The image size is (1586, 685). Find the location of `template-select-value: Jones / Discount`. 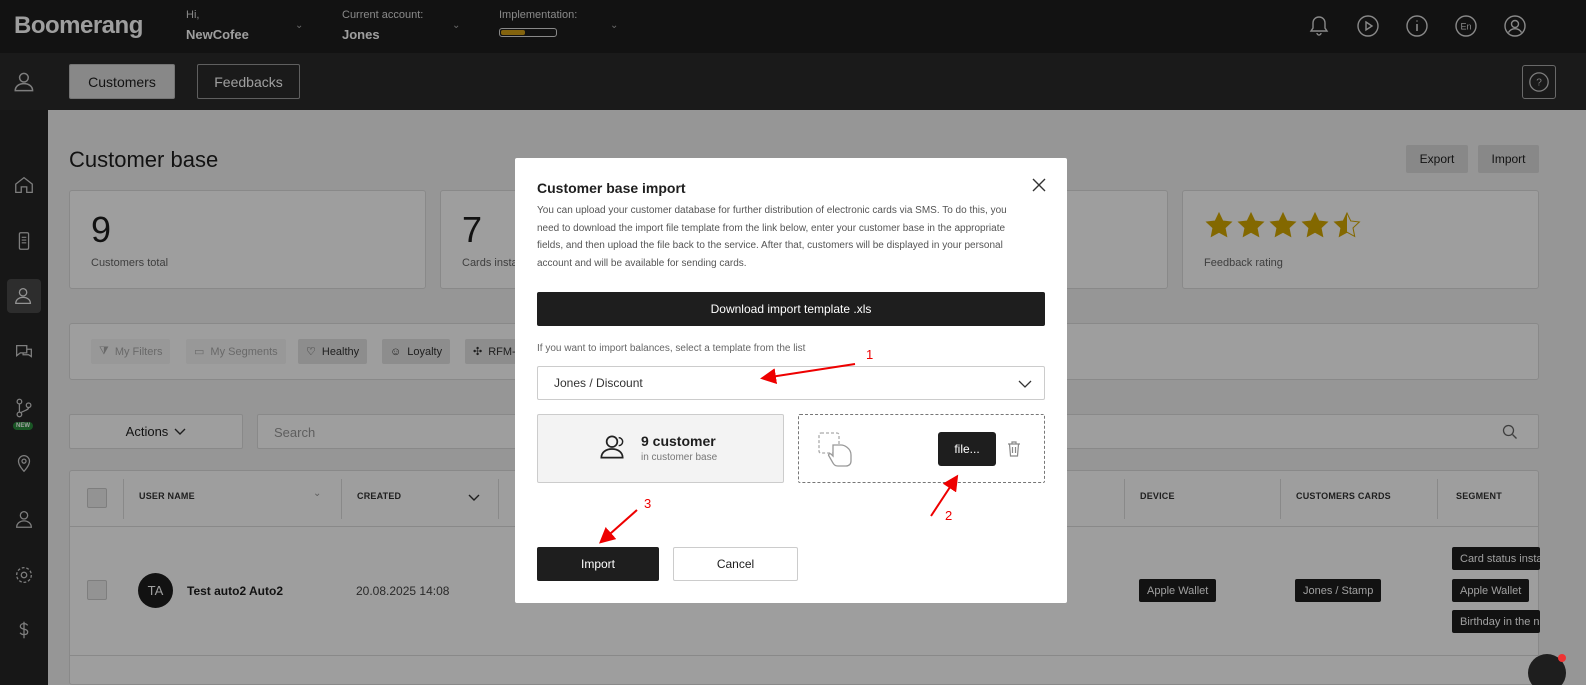

template-select-value: Jones / Discount is located at coordinates (598, 383).